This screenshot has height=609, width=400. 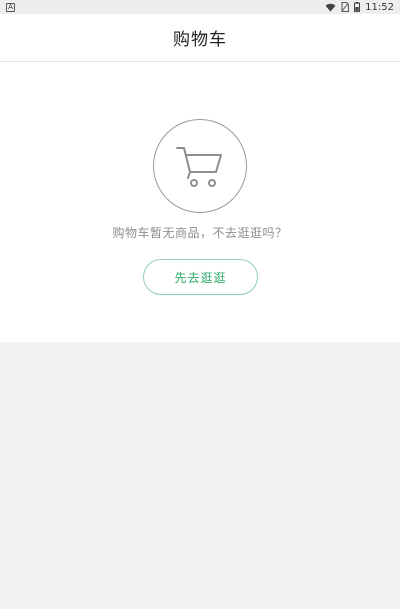 I want to click on shopping-cart-icon, so click(x=199, y=167).